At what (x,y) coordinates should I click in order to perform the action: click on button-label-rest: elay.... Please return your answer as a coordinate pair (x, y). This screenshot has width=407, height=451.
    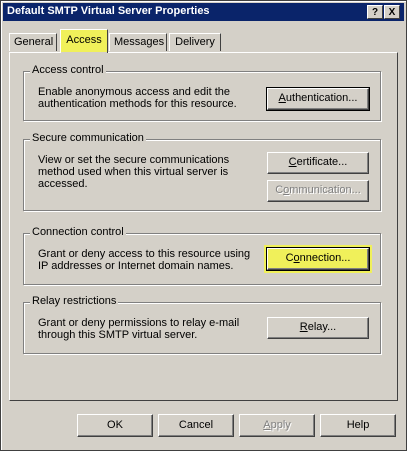
    Looking at the image, I should click on (322, 327).